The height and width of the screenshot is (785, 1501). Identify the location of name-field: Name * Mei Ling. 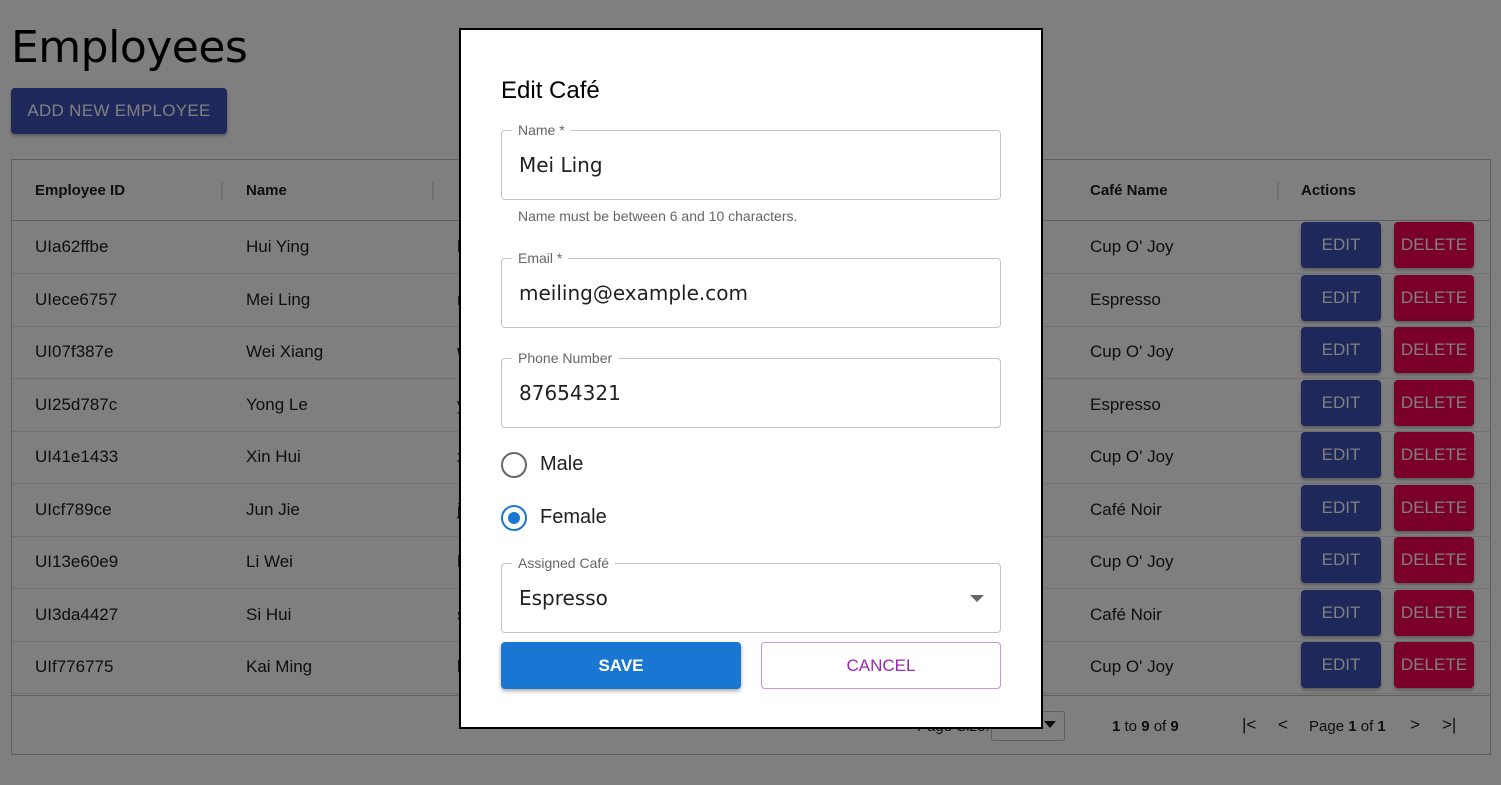
(751, 161).